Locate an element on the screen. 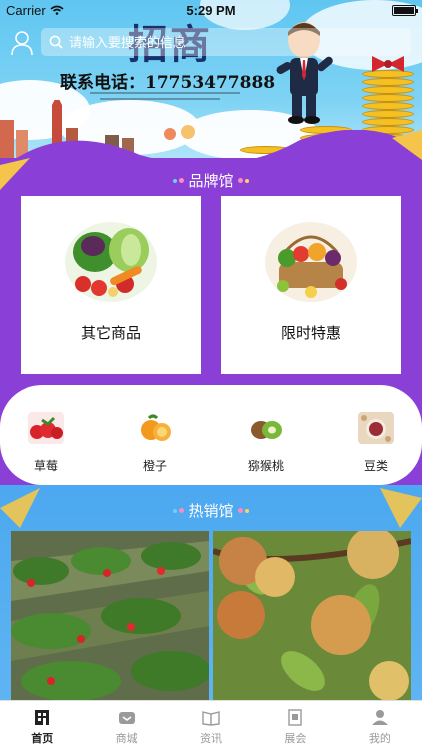  exhibition-icon is located at coordinates (295, 717).